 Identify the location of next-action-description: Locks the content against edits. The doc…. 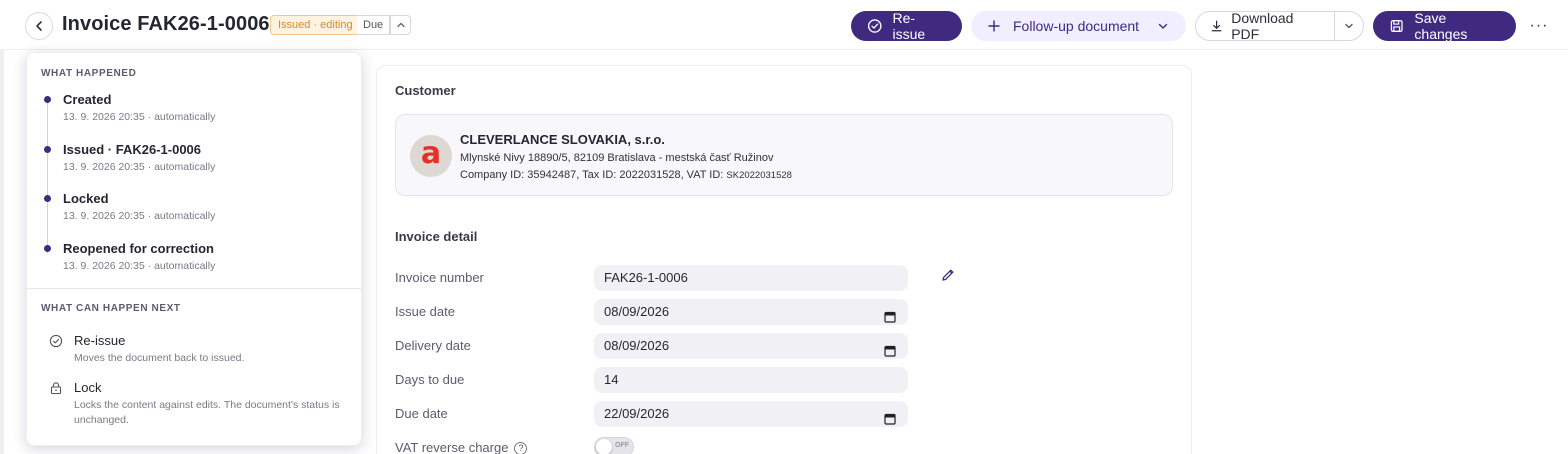
(207, 412).